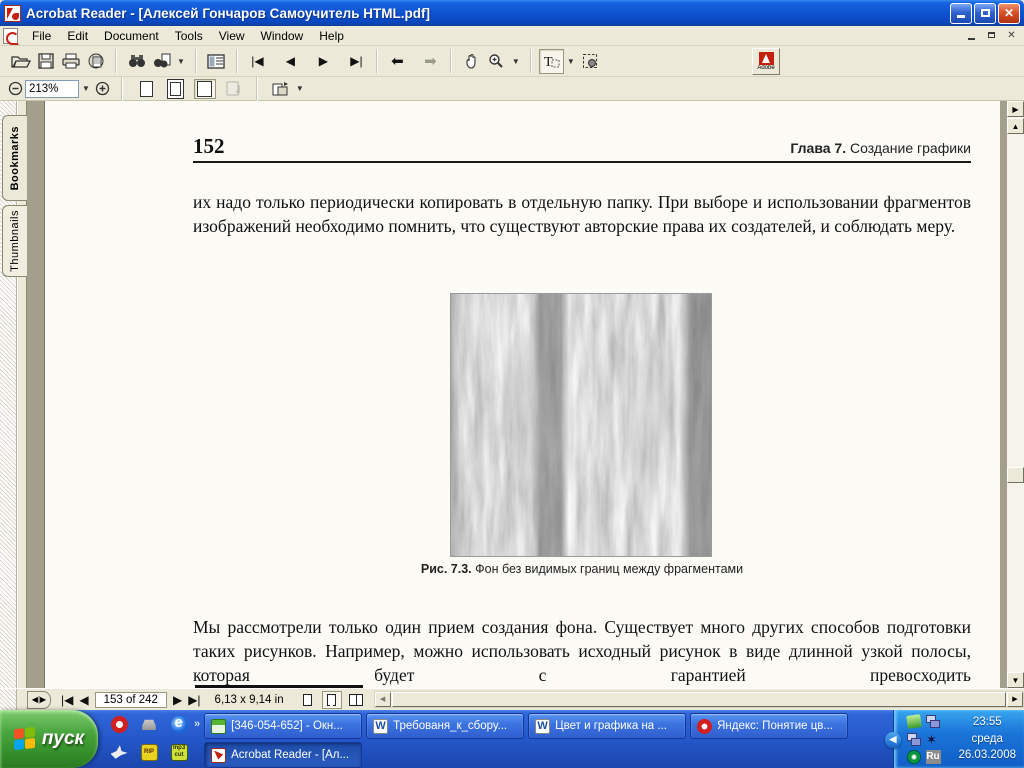 This screenshot has height=768, width=1024. What do you see at coordinates (119, 752) in the screenshot?
I see `dove-icon` at bounding box center [119, 752].